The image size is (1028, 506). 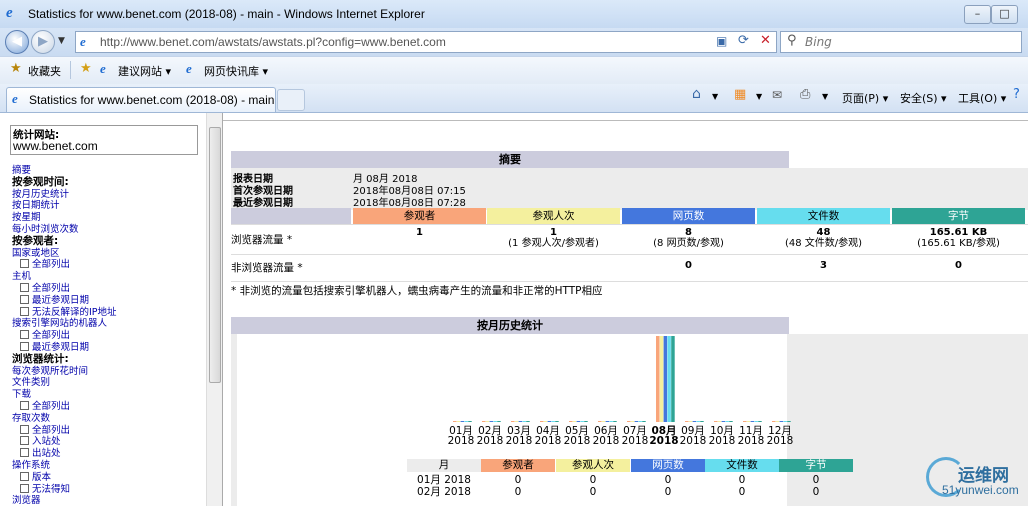 What do you see at coordinates (61, 41) in the screenshot?
I see `history-dropdown-icon: ▼` at bounding box center [61, 41].